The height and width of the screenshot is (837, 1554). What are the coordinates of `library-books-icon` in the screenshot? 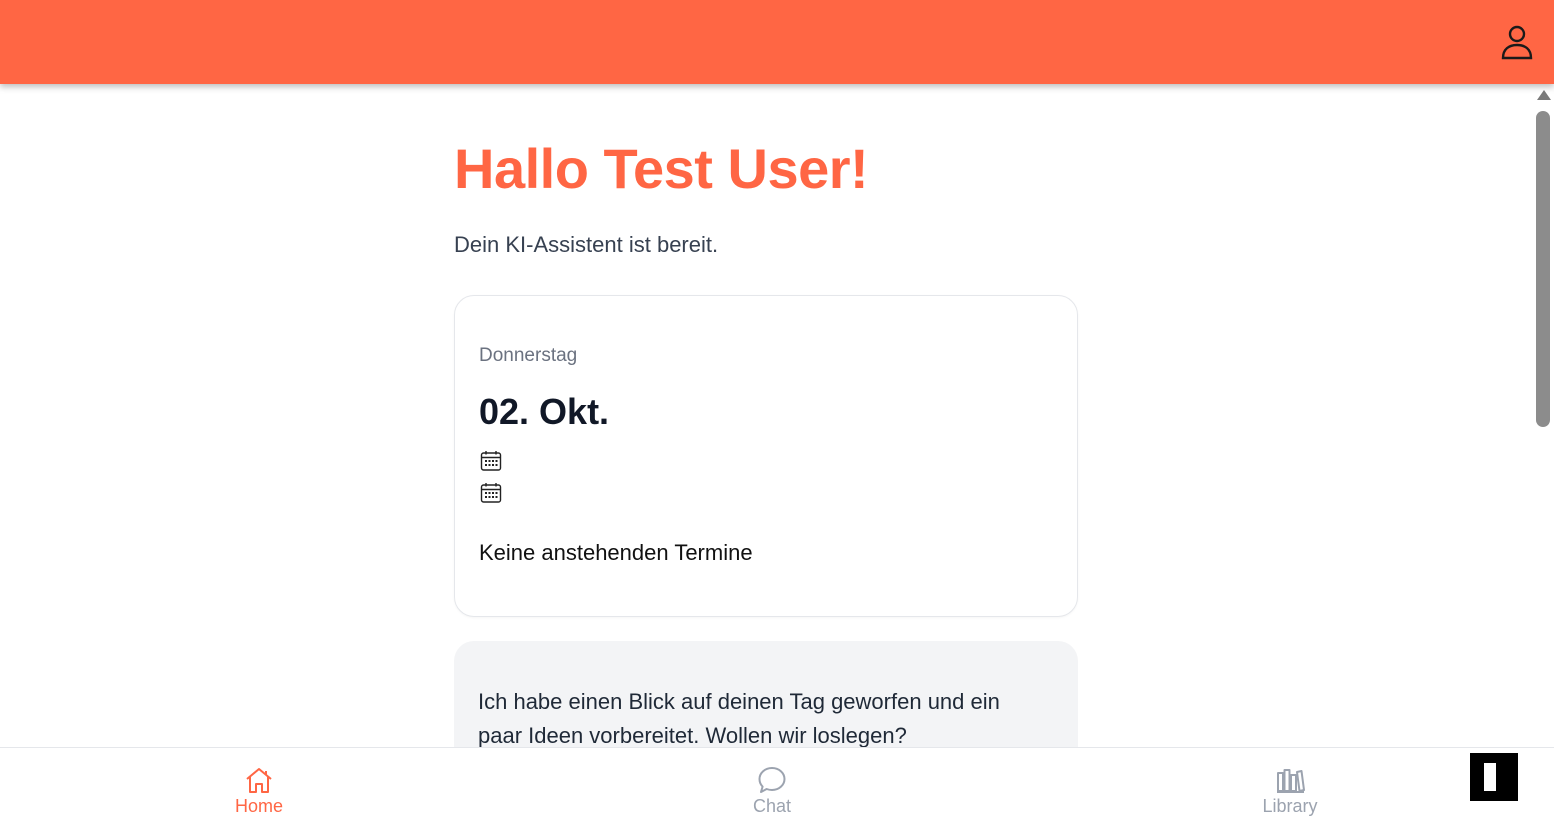 It's located at (1291, 781).